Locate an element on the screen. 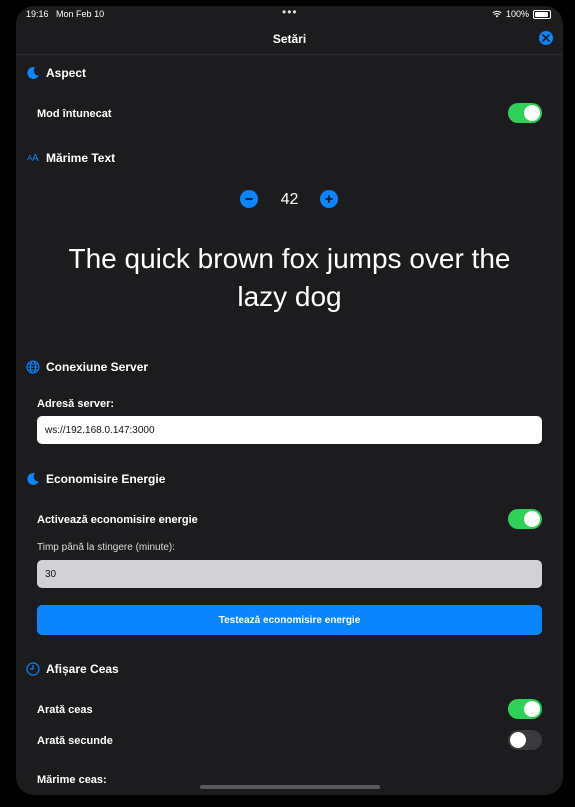 The width and height of the screenshot is (575, 807). energy-saving-label: Activează economisire energie is located at coordinates (117, 520).